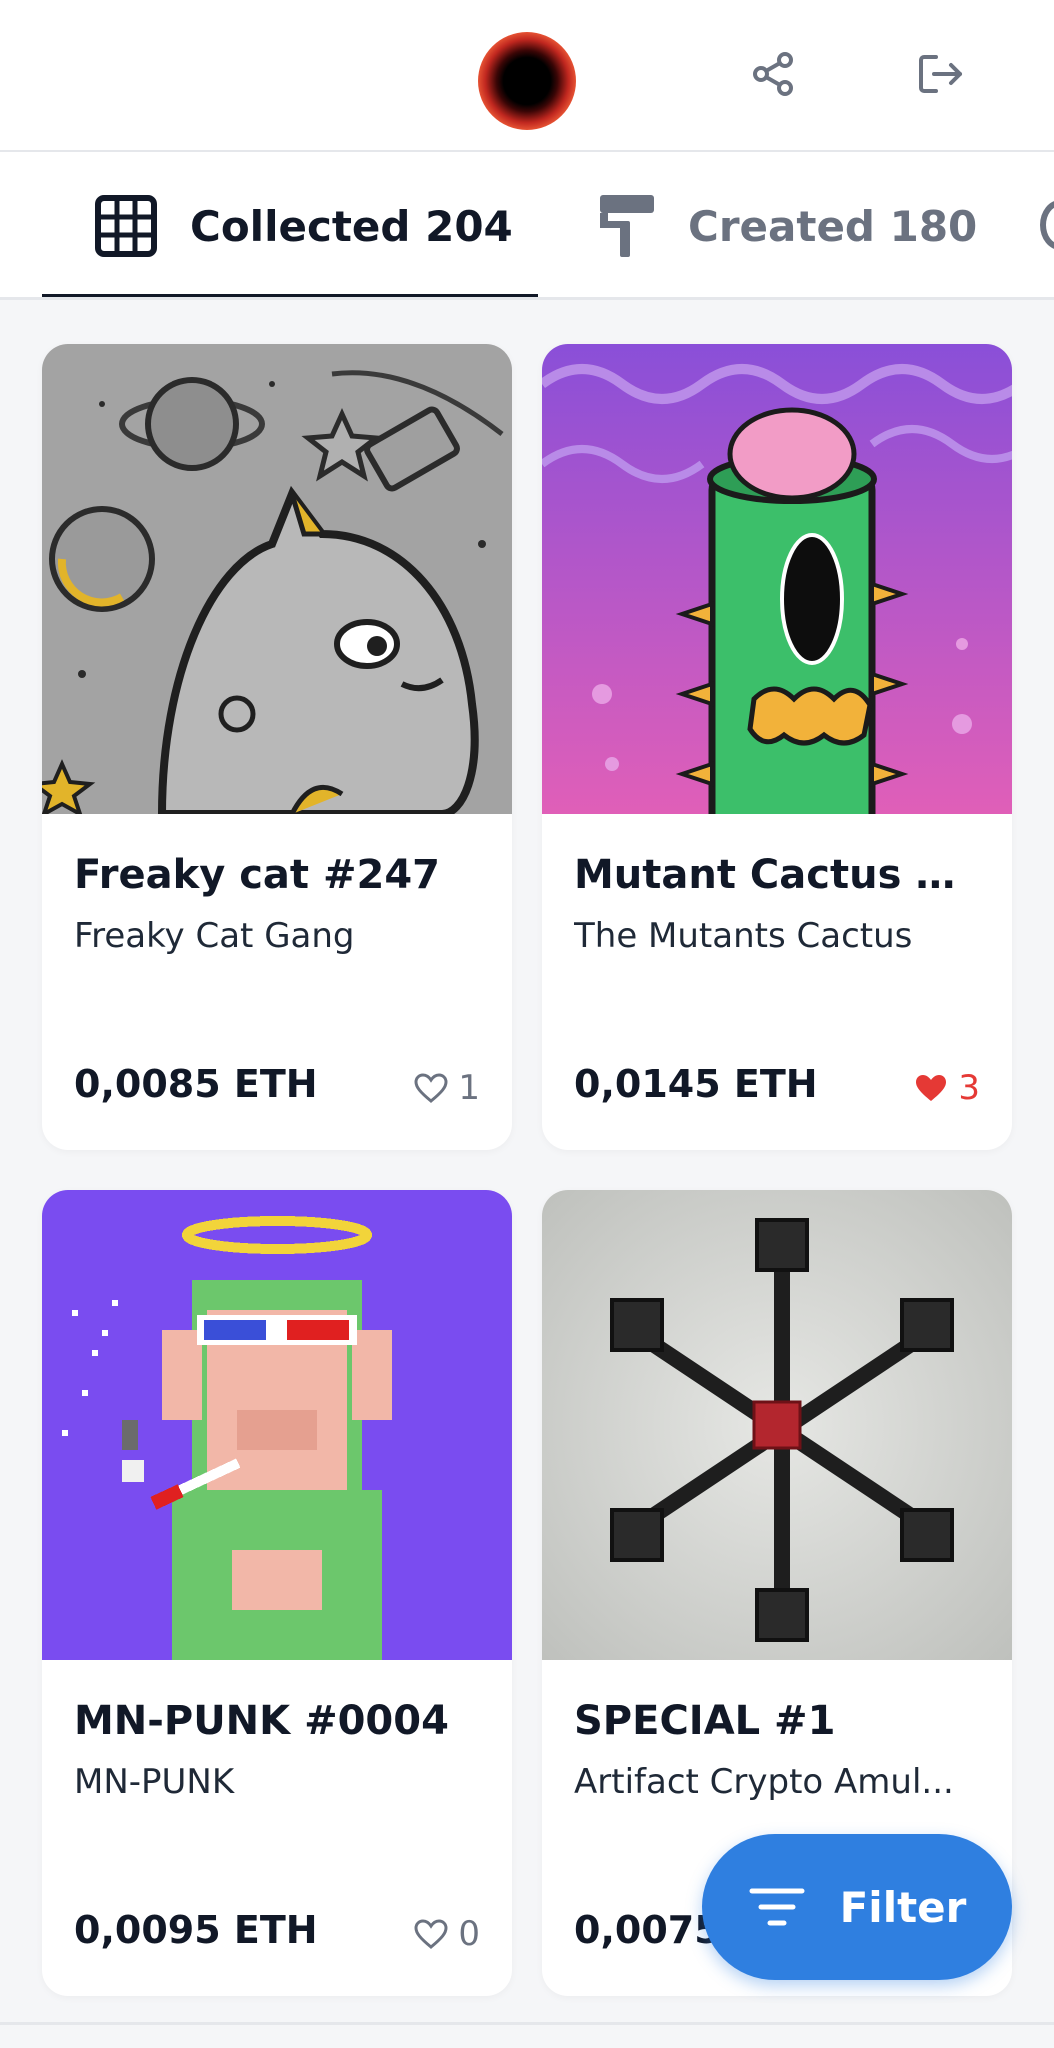 The width and height of the screenshot is (1054, 2048). I want to click on filter-icon, so click(777, 1907).